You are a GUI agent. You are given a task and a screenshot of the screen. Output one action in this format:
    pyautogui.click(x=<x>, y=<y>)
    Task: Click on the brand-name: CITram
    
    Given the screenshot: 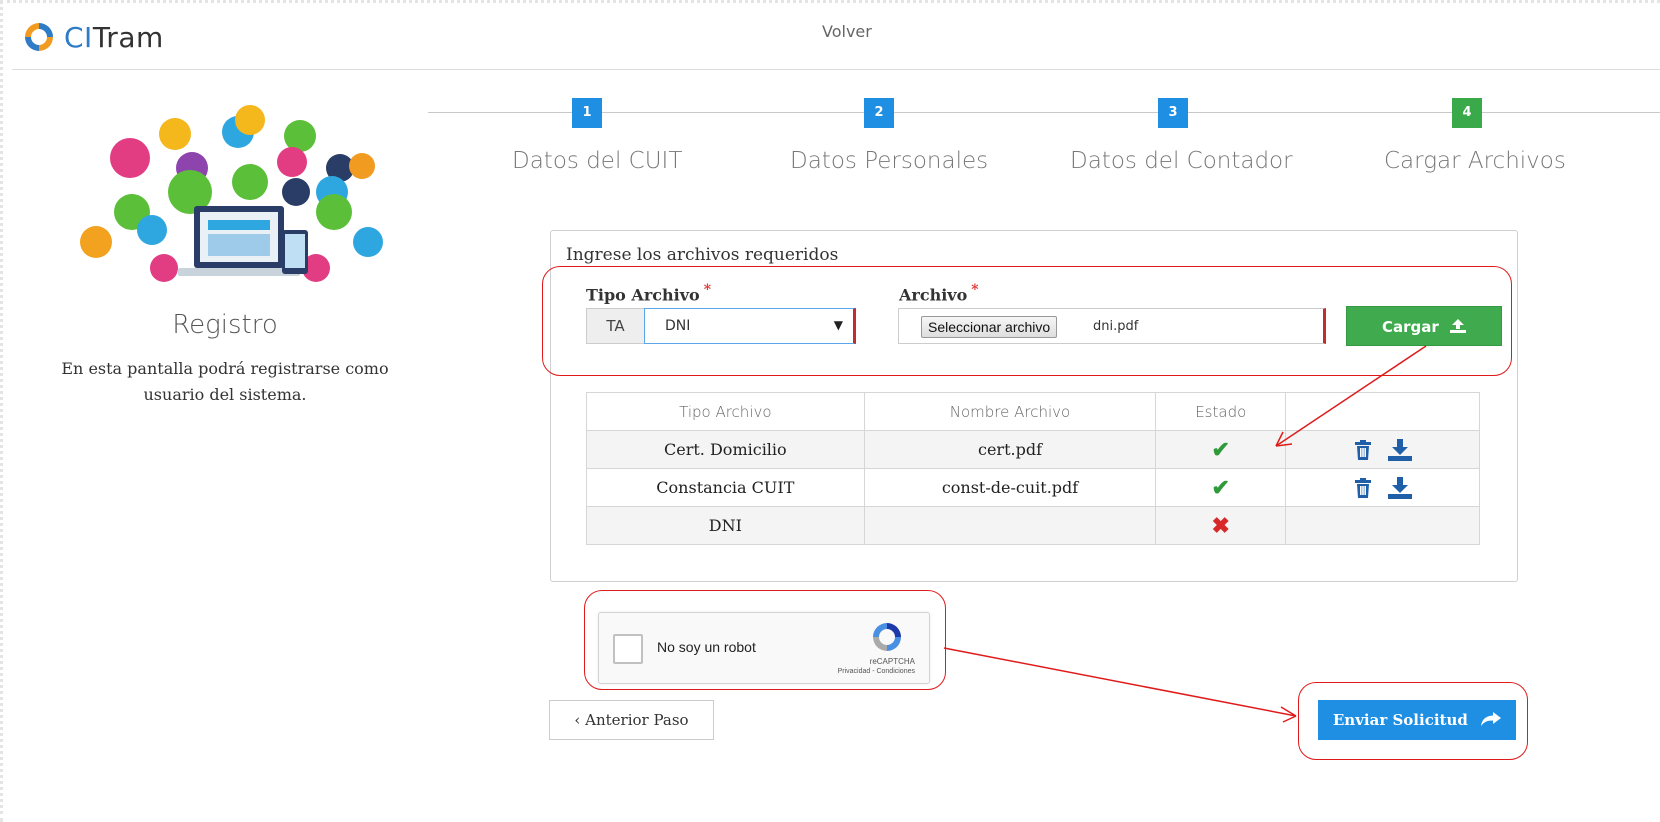 What is the action you would take?
    pyautogui.click(x=114, y=37)
    